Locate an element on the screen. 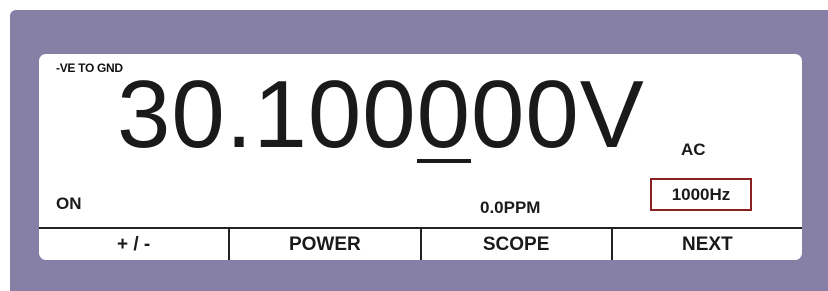 The image size is (828, 291). softkey-next: NEXT is located at coordinates (707, 244).